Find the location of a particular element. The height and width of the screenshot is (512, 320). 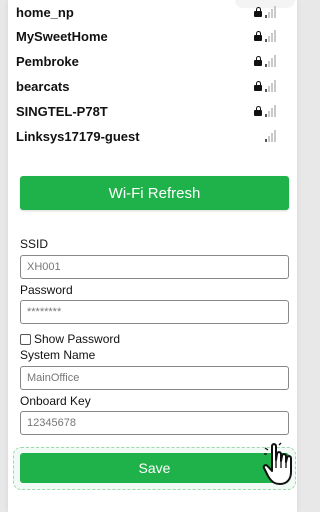

save-button: Save is located at coordinates (154, 468).